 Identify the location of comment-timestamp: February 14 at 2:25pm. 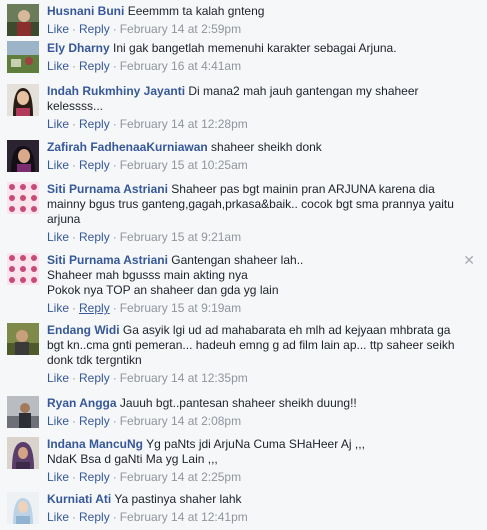
(180, 477).